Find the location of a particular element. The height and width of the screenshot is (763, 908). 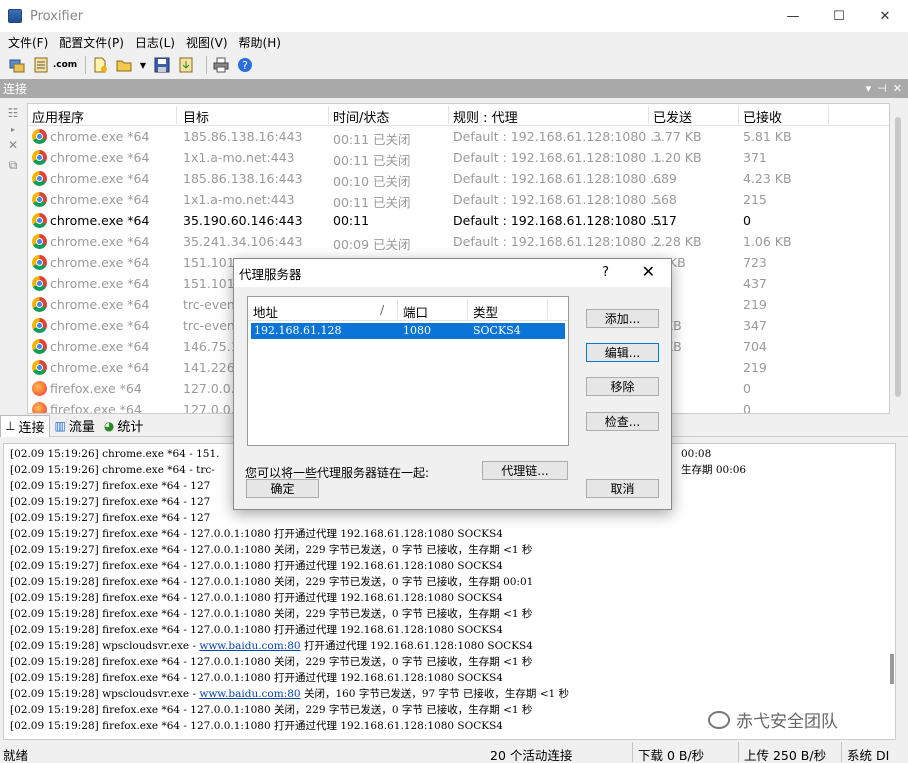

panel-pin-icon: ⊣ is located at coordinates (882, 88).